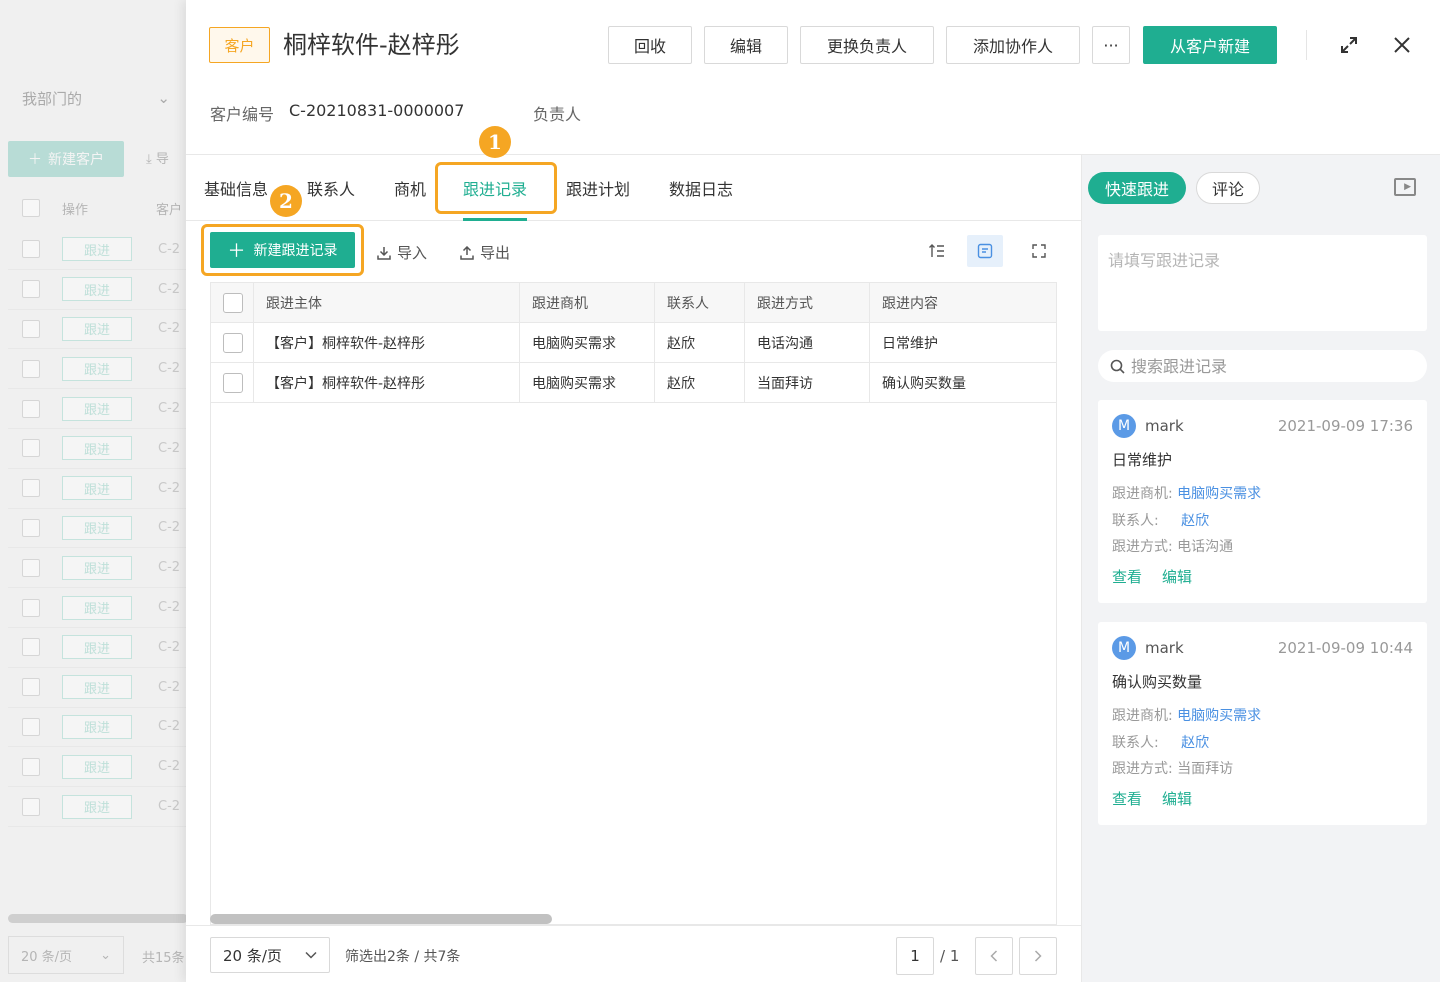 The width and height of the screenshot is (1440, 982). What do you see at coordinates (633, 343) in the screenshot?
I see `table-row: 【客户】桐梓软件-赵梓彤 电脑购买需求 赵欣 电话沟通 日常维护` at bounding box center [633, 343].